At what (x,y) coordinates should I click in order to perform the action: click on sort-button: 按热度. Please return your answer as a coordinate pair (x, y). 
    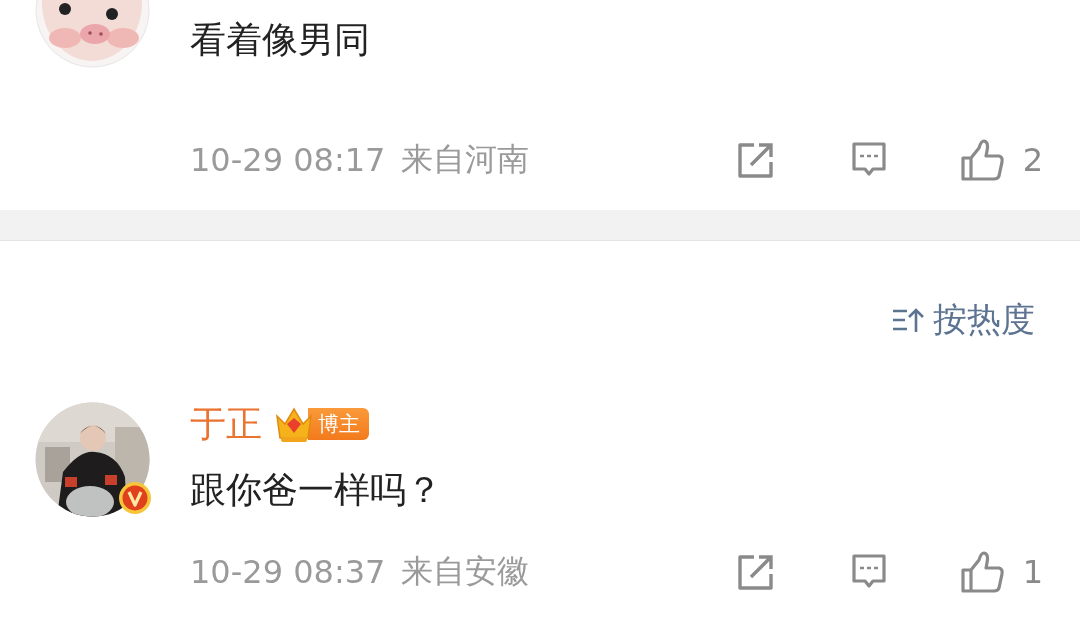
    Looking at the image, I should click on (963, 320).